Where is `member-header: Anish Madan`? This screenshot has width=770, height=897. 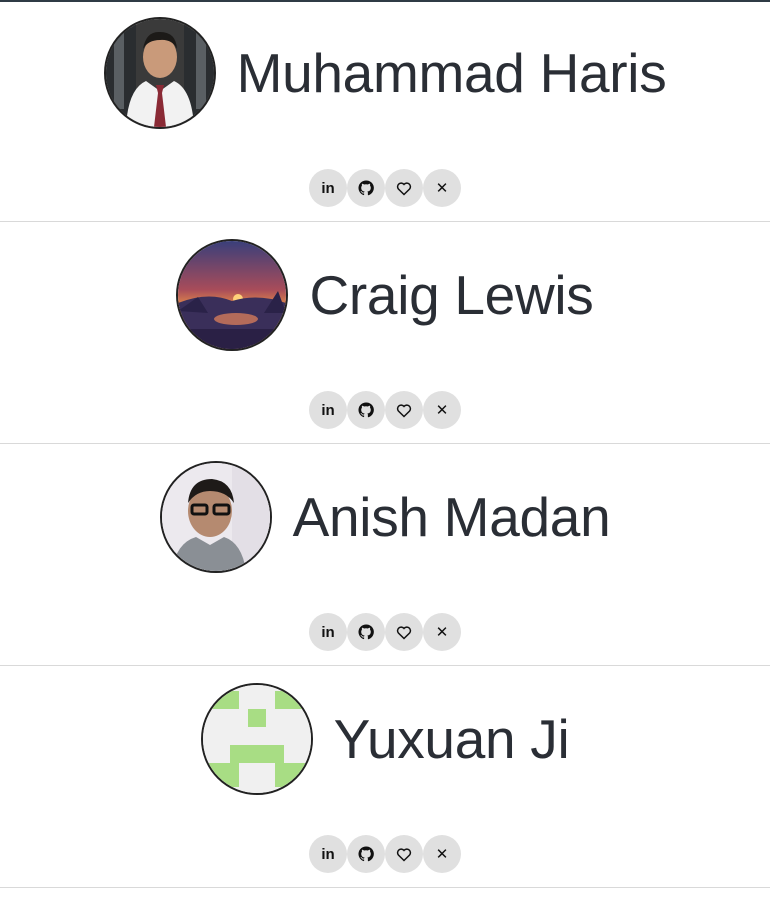 member-header: Anish Madan is located at coordinates (385, 517).